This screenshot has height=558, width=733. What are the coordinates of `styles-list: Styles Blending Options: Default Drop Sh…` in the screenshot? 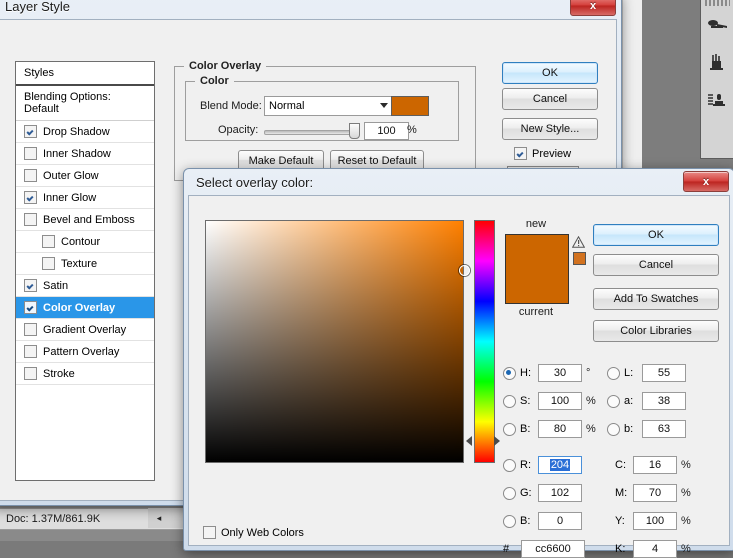 It's located at (85, 271).